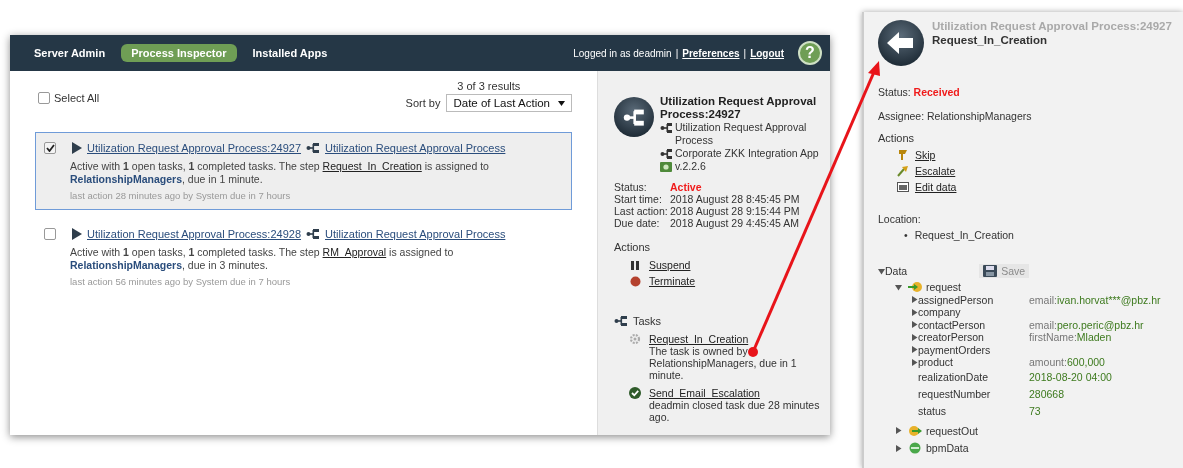 The width and height of the screenshot is (1183, 468). What do you see at coordinates (973, 312) in the screenshot?
I see `tree-node: company` at bounding box center [973, 312].